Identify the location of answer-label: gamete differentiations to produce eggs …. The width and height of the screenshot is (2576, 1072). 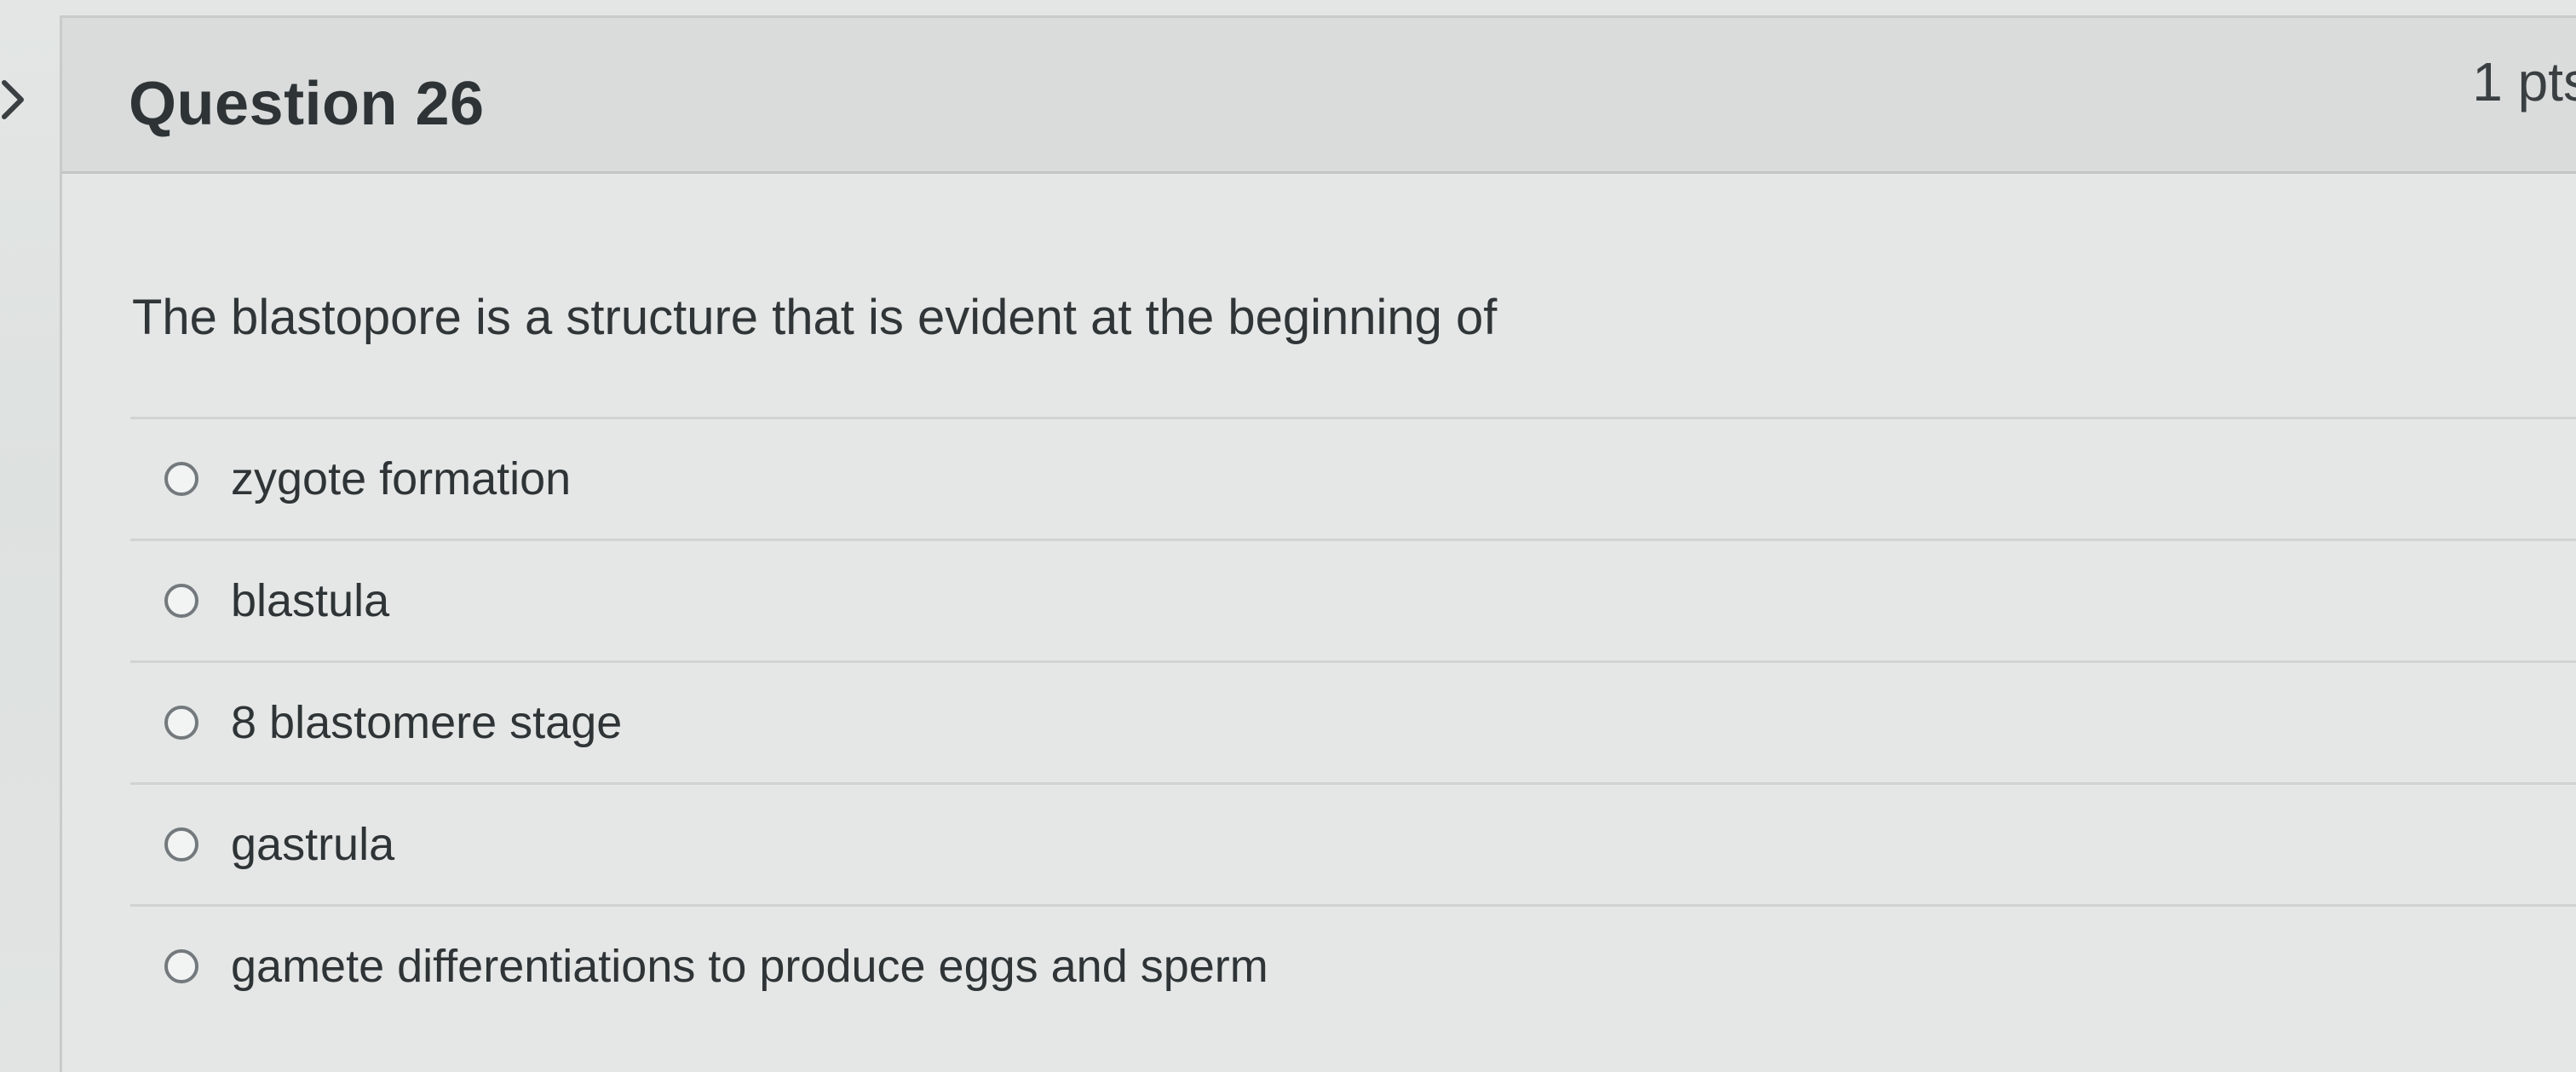
(750, 966).